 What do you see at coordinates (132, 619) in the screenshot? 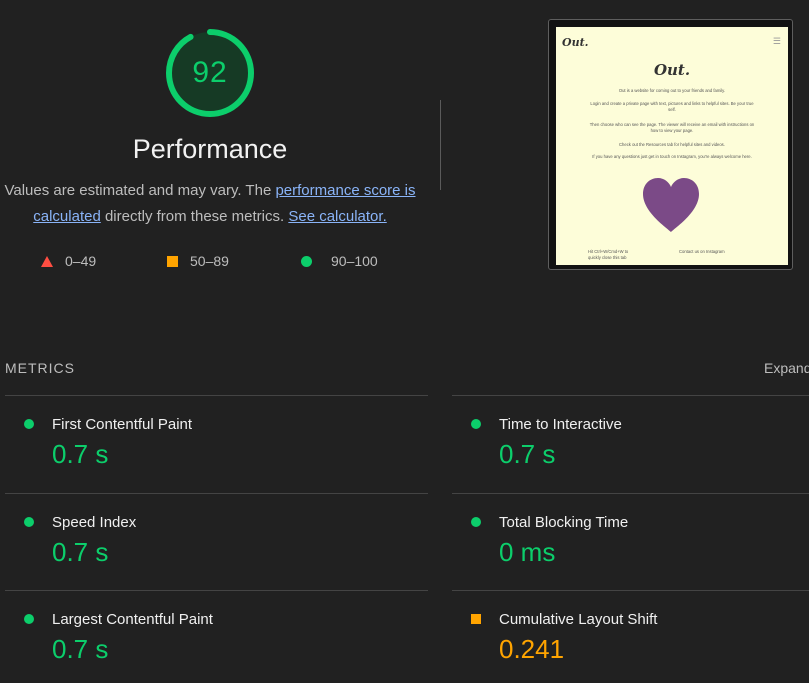
I see `metric-title: Largest Contentful Paint` at bounding box center [132, 619].